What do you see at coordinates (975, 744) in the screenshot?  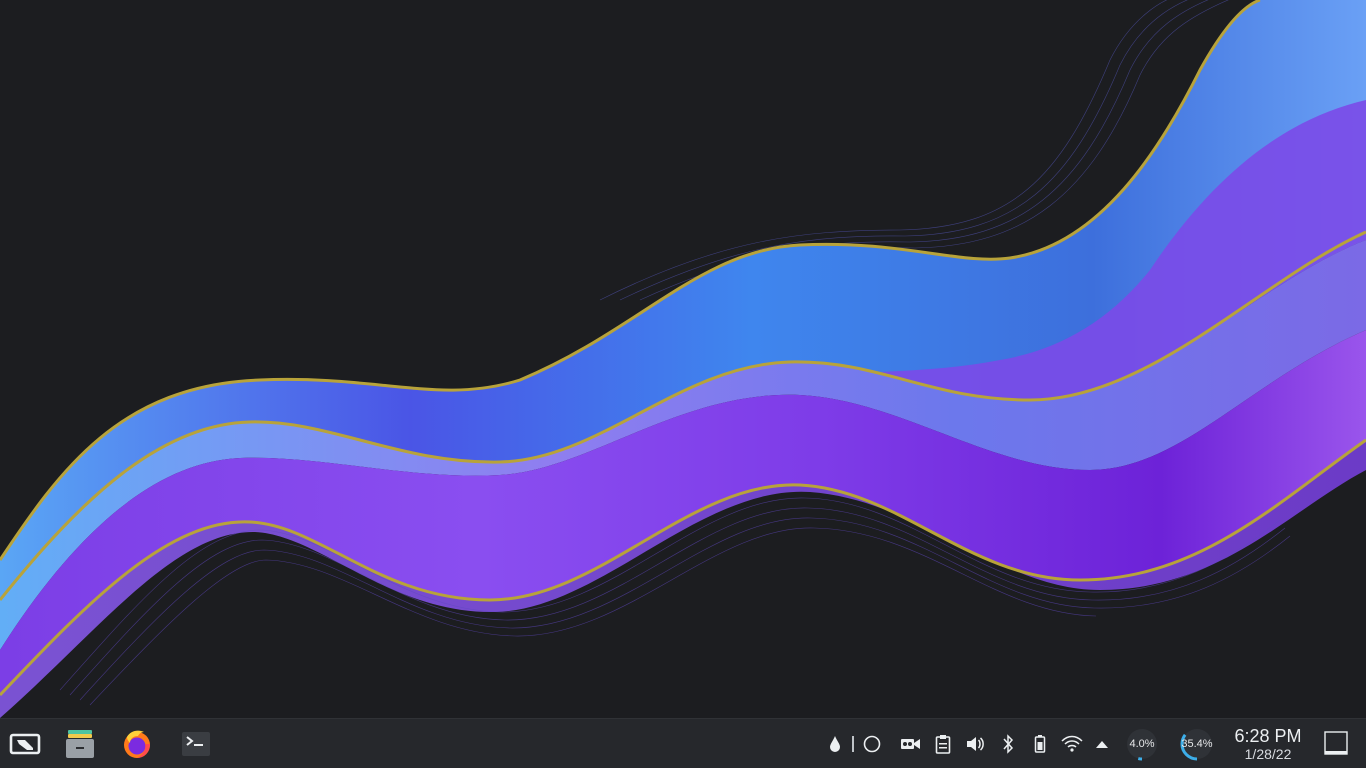 I see `volume-icon` at bounding box center [975, 744].